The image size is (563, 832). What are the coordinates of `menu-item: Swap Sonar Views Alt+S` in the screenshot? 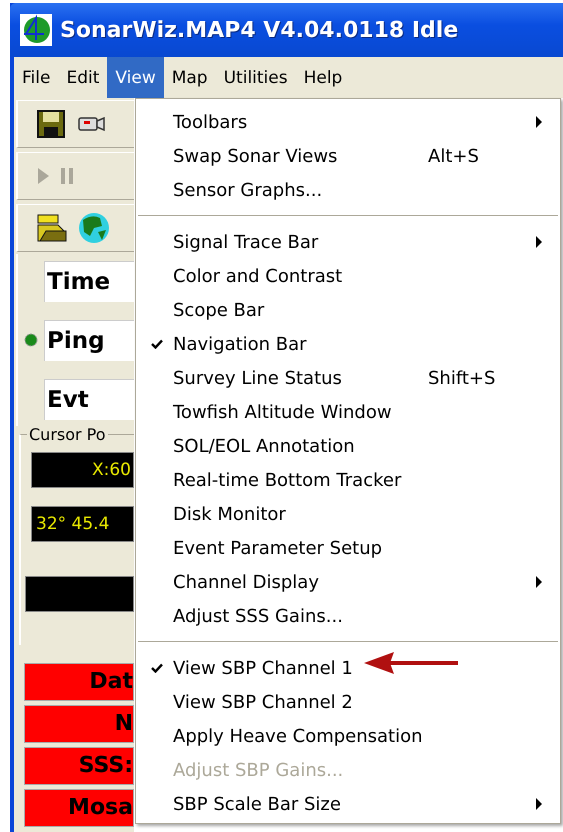 It's located at (348, 156).